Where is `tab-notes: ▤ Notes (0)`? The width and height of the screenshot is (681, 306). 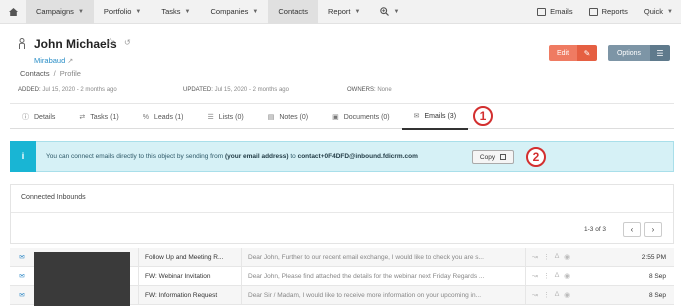 tab-notes: ▤ Notes (0) is located at coordinates (288, 117).